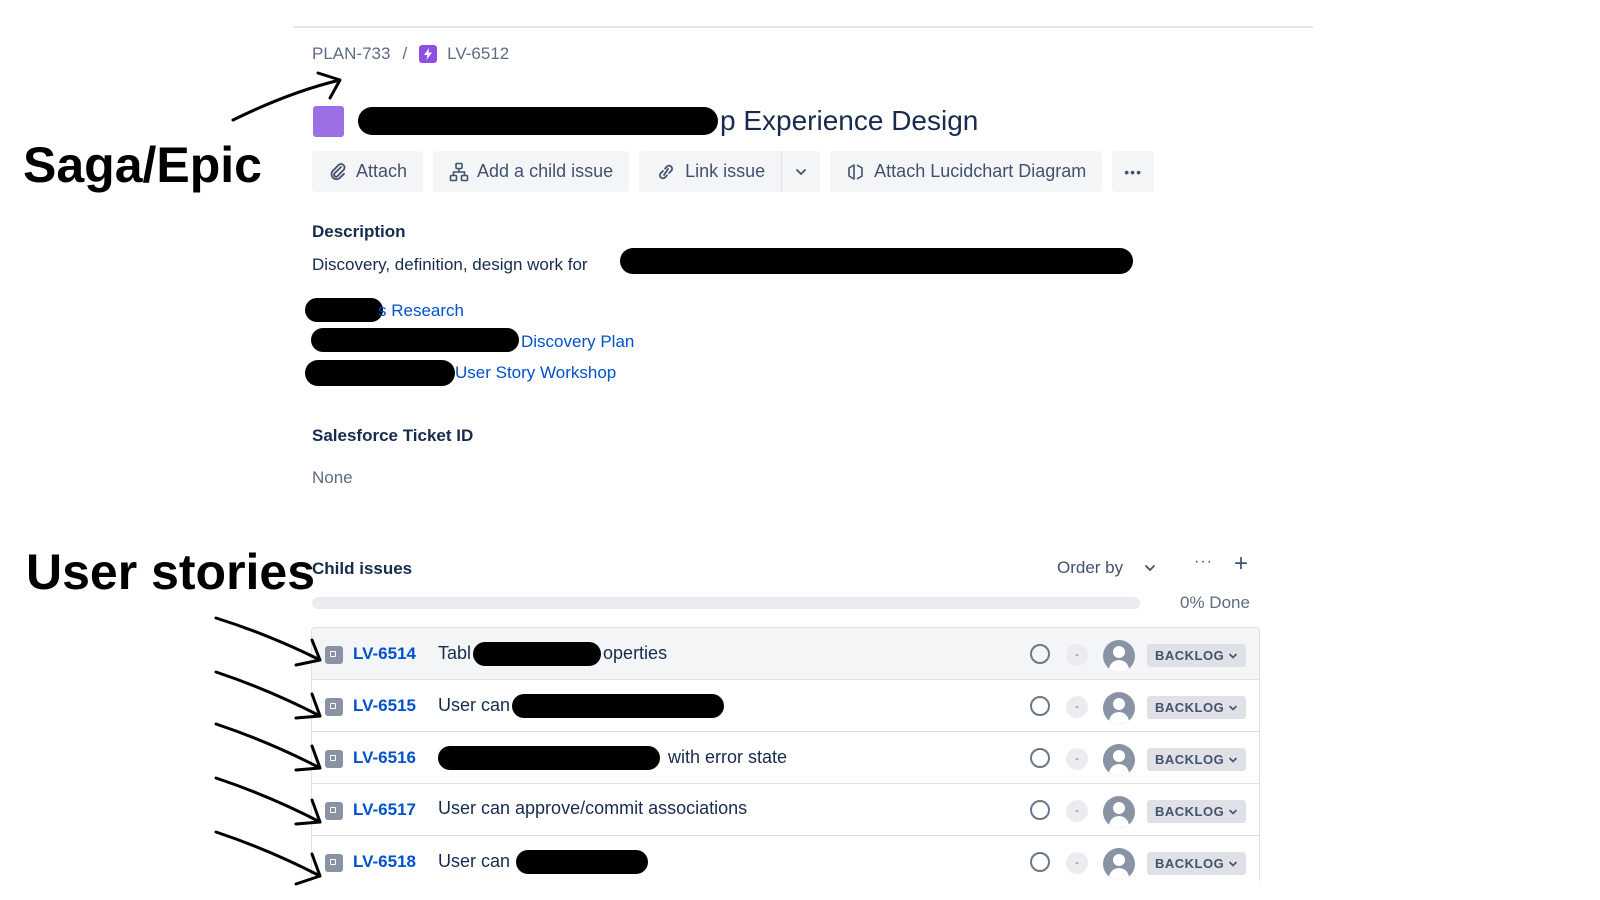 This screenshot has height=900, width=1600. What do you see at coordinates (278, 478) in the screenshot?
I see `annotation-arrows` at bounding box center [278, 478].